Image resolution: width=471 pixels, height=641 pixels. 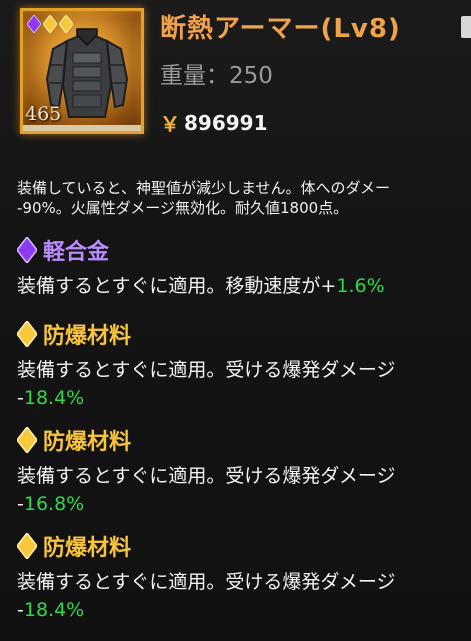 What do you see at coordinates (201, 267) in the screenshot?
I see `mod-item: 軽合金 装備するとすぐに適用。移動速度が+1.6%` at bounding box center [201, 267].